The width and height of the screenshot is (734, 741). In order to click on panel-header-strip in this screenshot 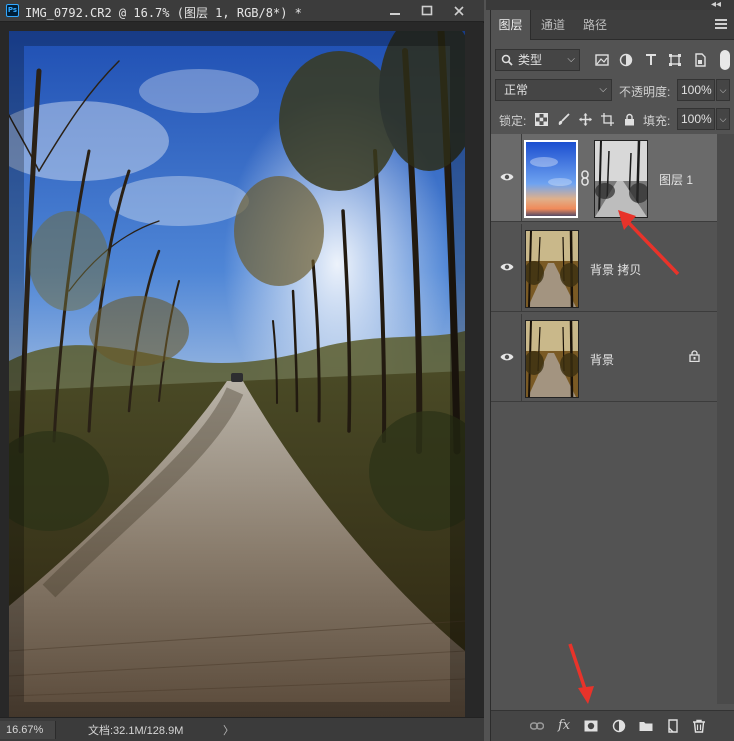, I will do `click(610, 5)`.